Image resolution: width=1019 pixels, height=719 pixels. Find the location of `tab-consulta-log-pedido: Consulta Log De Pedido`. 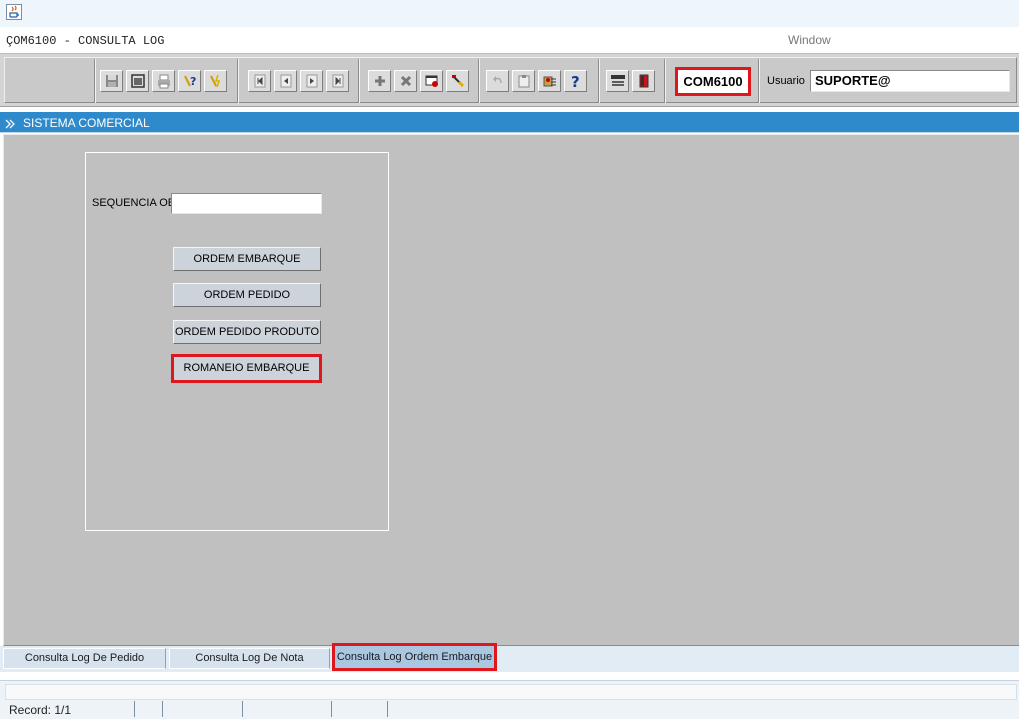

tab-consulta-log-pedido: Consulta Log De Pedido is located at coordinates (84, 658).